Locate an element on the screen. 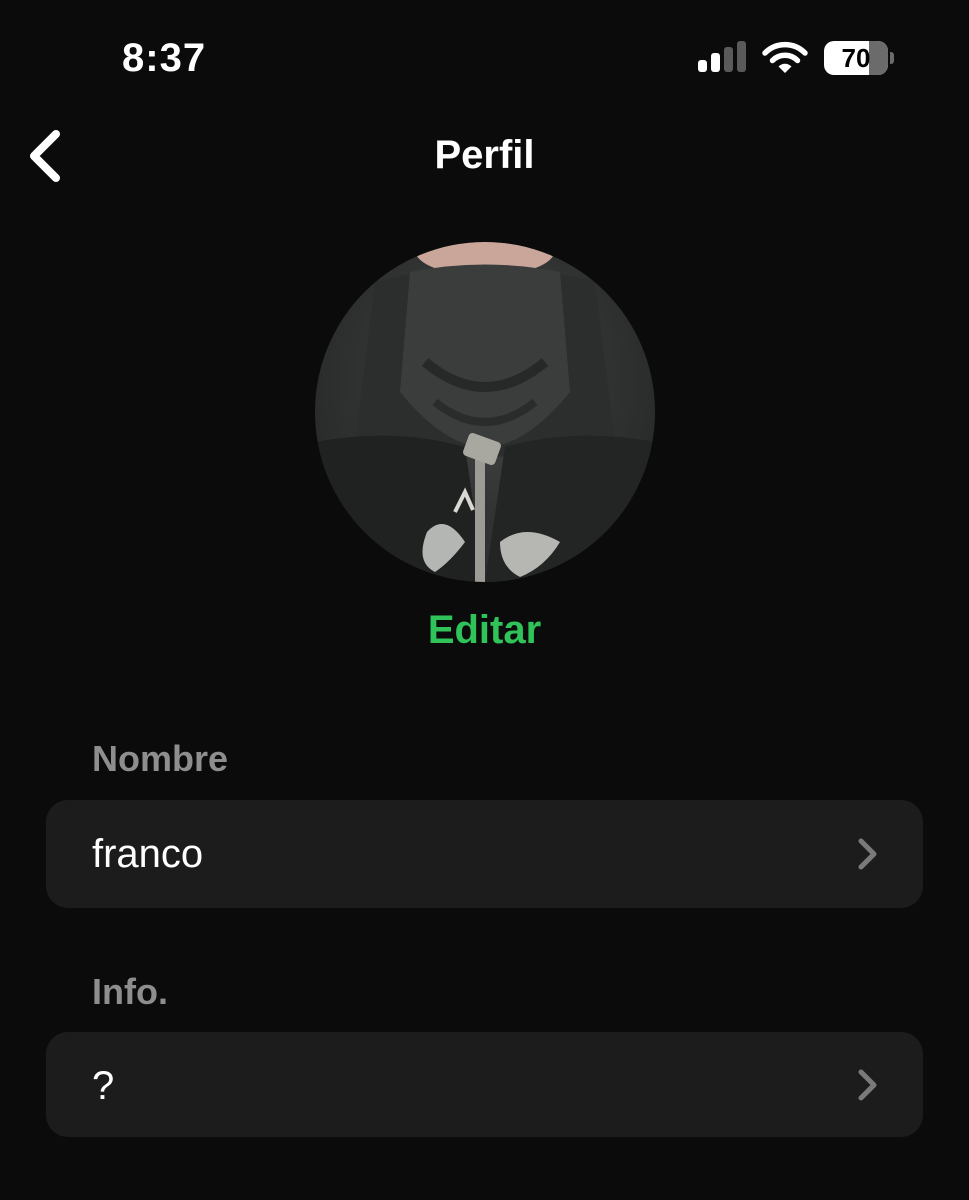 The height and width of the screenshot is (1200, 969). name-section-label: Nombre is located at coordinates (160, 758).